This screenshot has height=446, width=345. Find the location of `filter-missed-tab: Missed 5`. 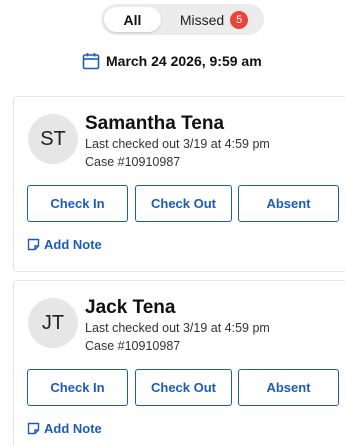

filter-missed-tab: Missed 5 is located at coordinates (211, 19).